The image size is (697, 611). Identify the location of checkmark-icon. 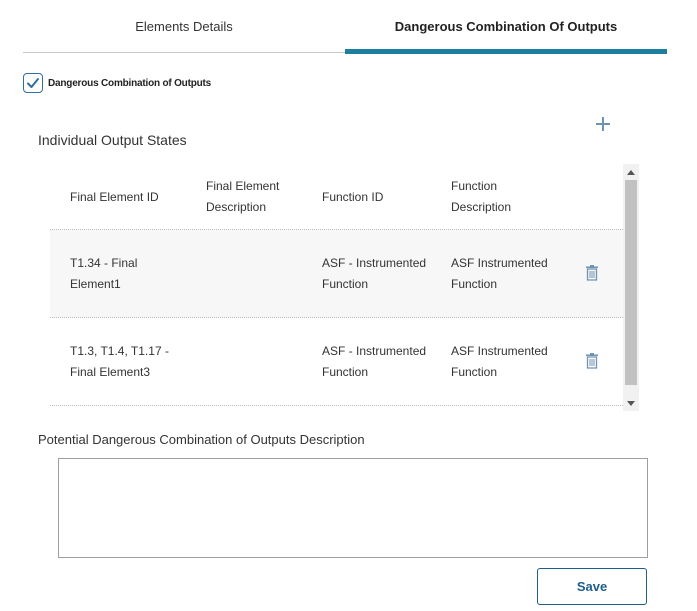
(33, 83).